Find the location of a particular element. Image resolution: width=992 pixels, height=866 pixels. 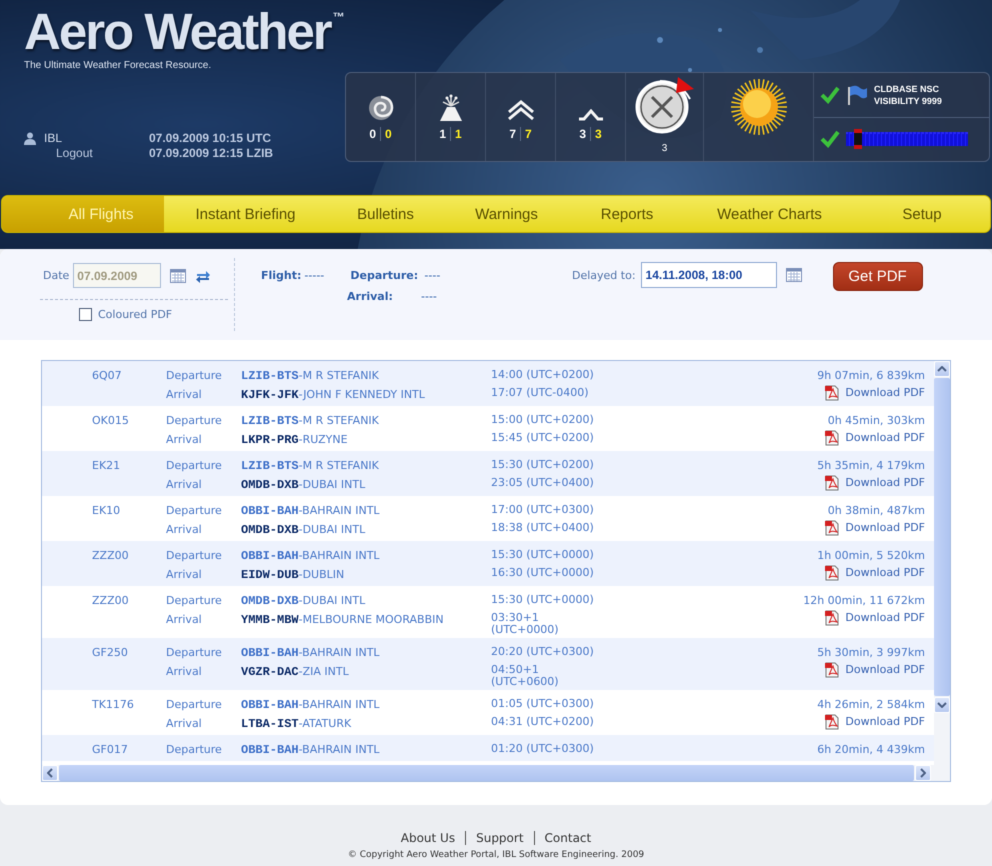

flight-number: TK1176 is located at coordinates (113, 704).